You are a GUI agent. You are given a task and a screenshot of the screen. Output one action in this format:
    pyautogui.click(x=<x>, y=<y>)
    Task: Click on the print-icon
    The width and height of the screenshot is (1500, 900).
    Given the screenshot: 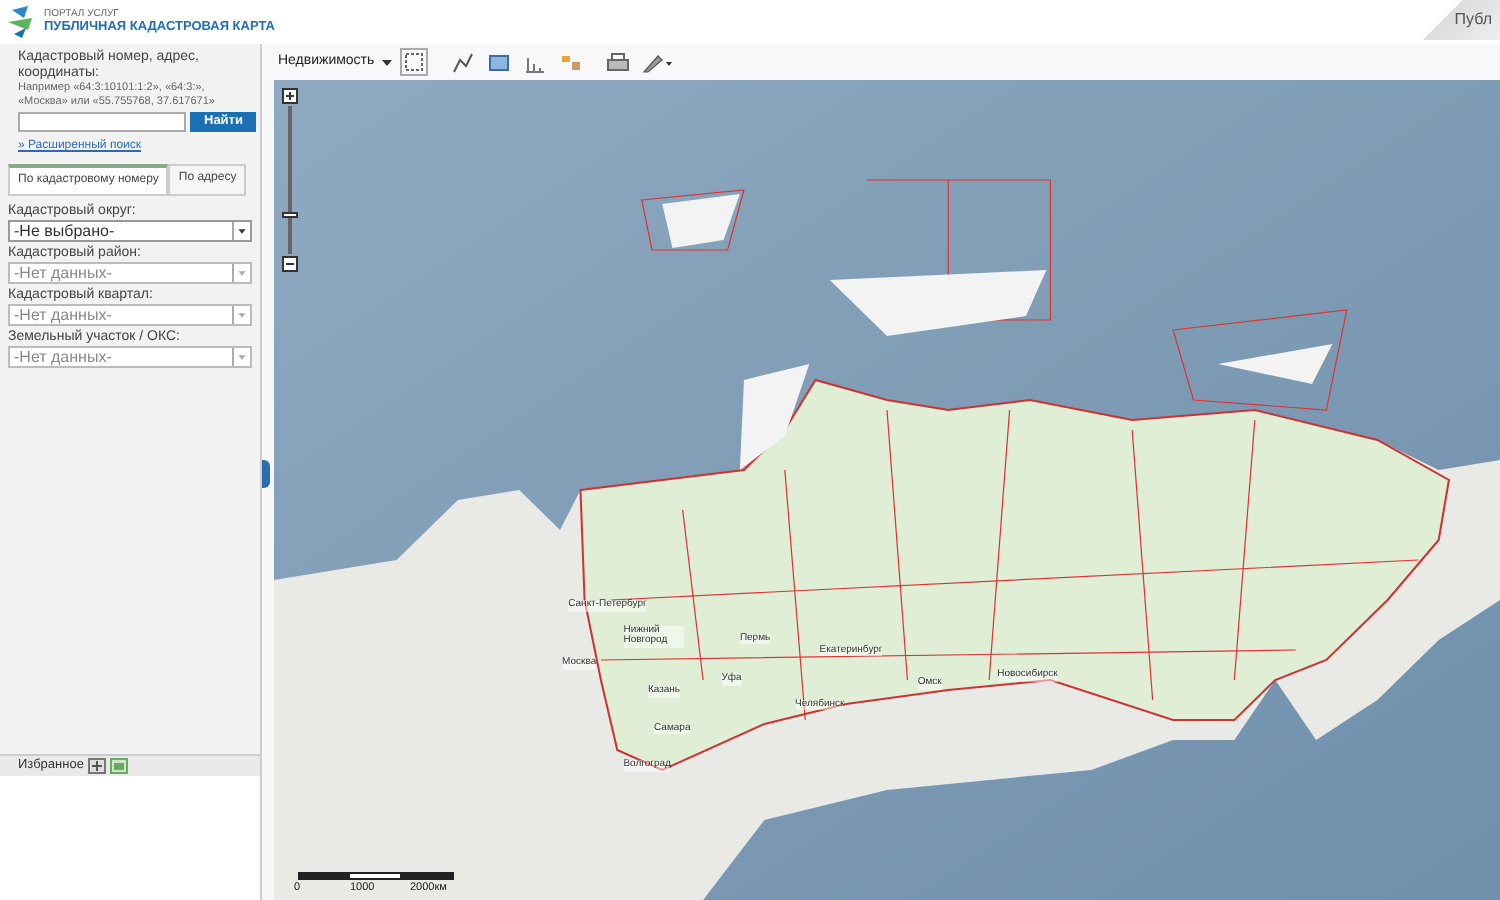 What is the action you would take?
    pyautogui.click(x=618, y=62)
    